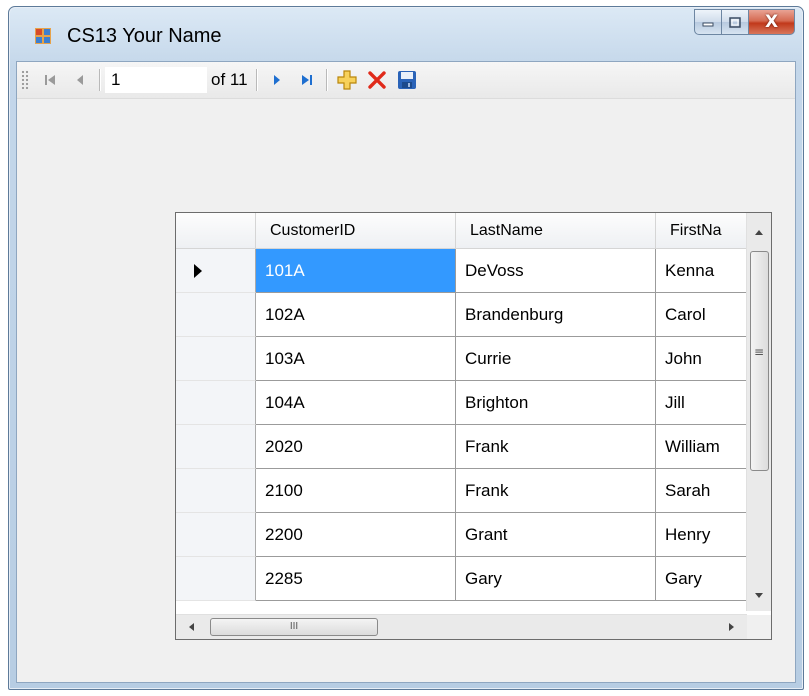 The height and width of the screenshot is (696, 809). I want to click on window-title: CS13 Your Name, so click(144, 36).